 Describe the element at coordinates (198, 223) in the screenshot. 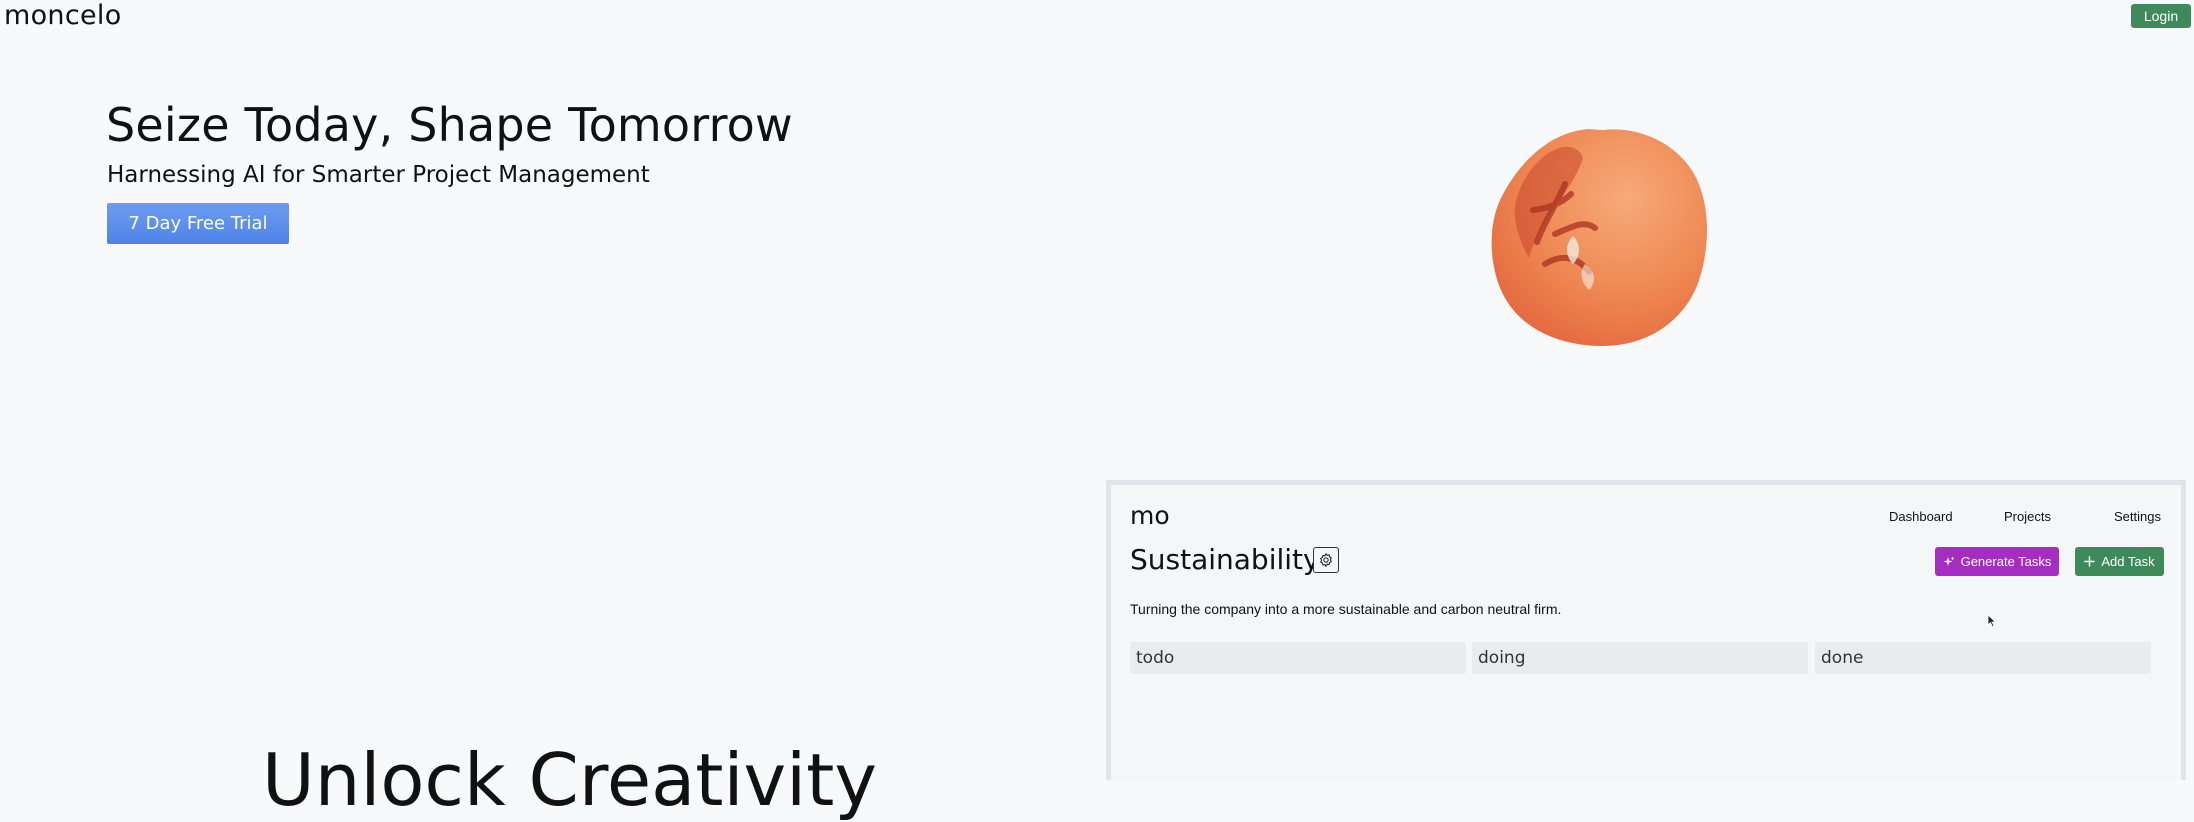

I see `free-trial-button: 7 Day Free Trial` at that location.